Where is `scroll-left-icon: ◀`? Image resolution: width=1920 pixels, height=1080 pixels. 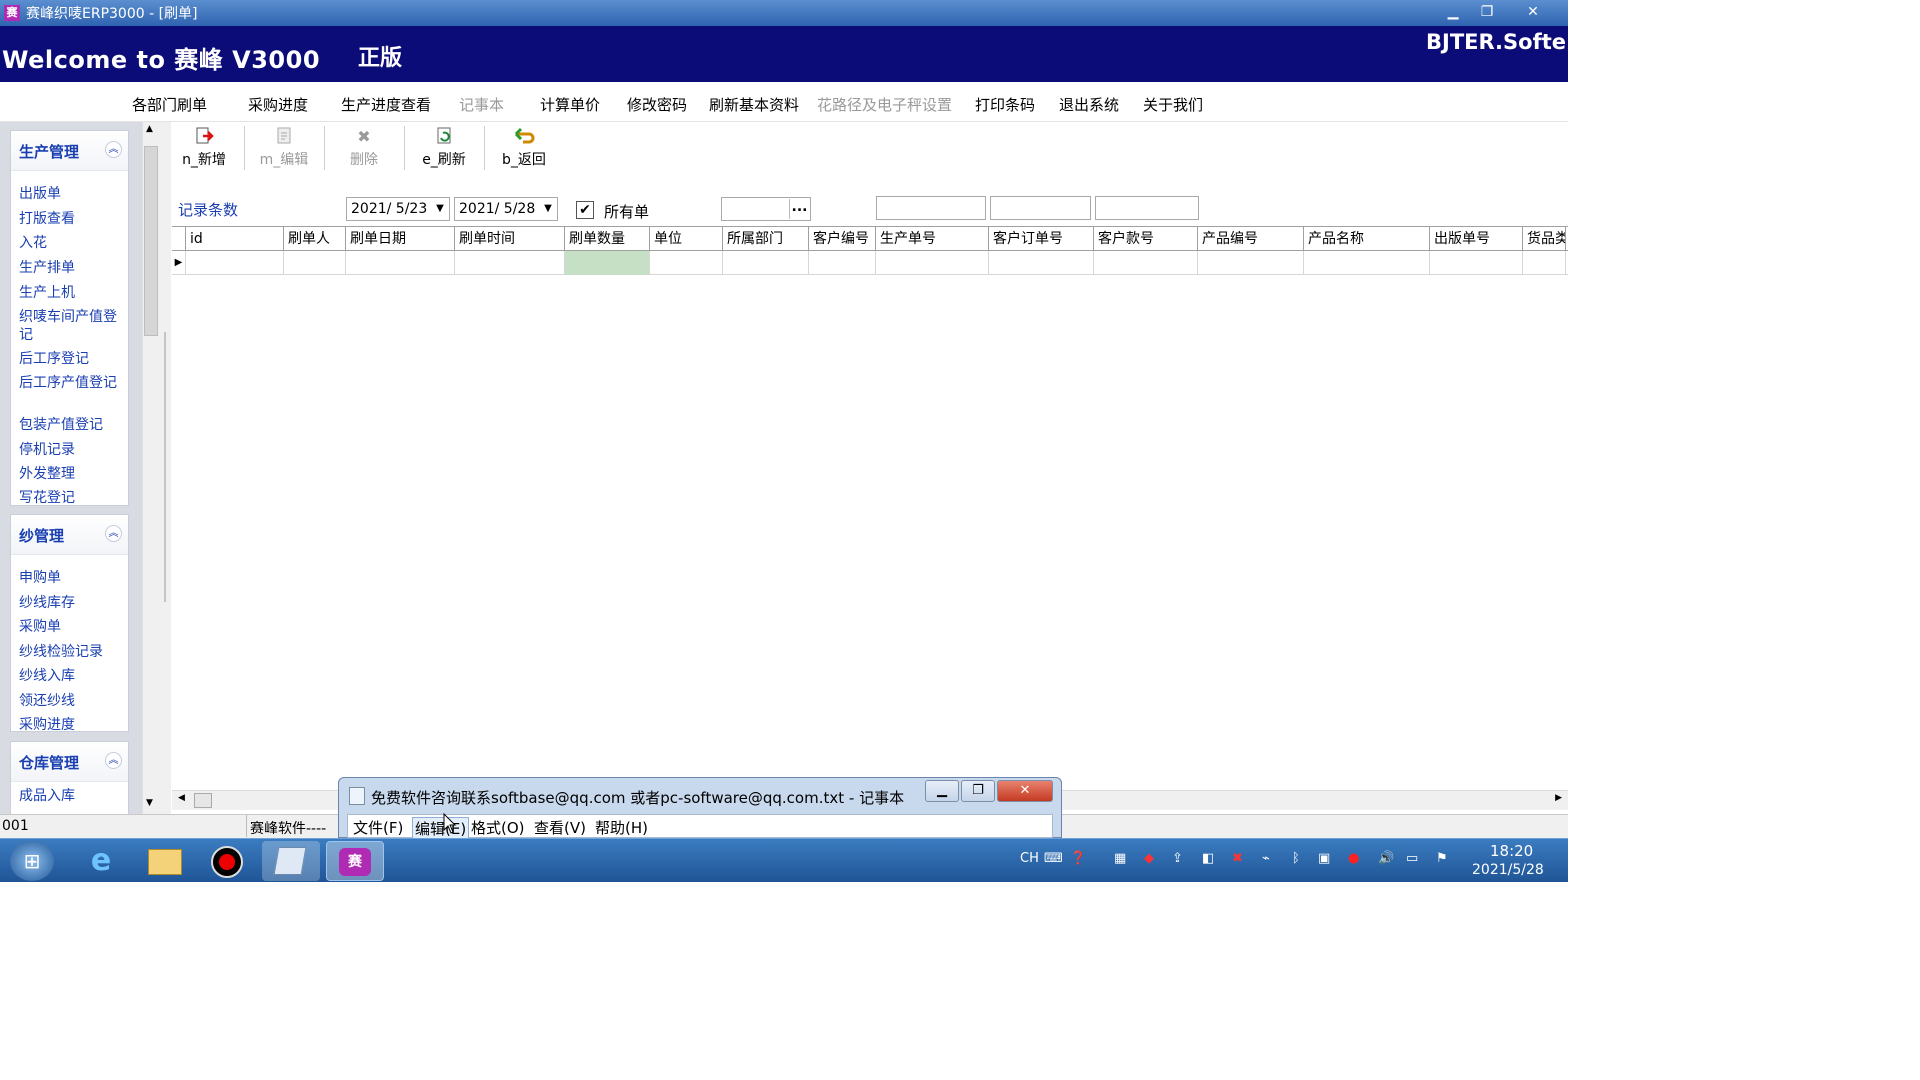 scroll-left-icon: ◀ is located at coordinates (181, 798).